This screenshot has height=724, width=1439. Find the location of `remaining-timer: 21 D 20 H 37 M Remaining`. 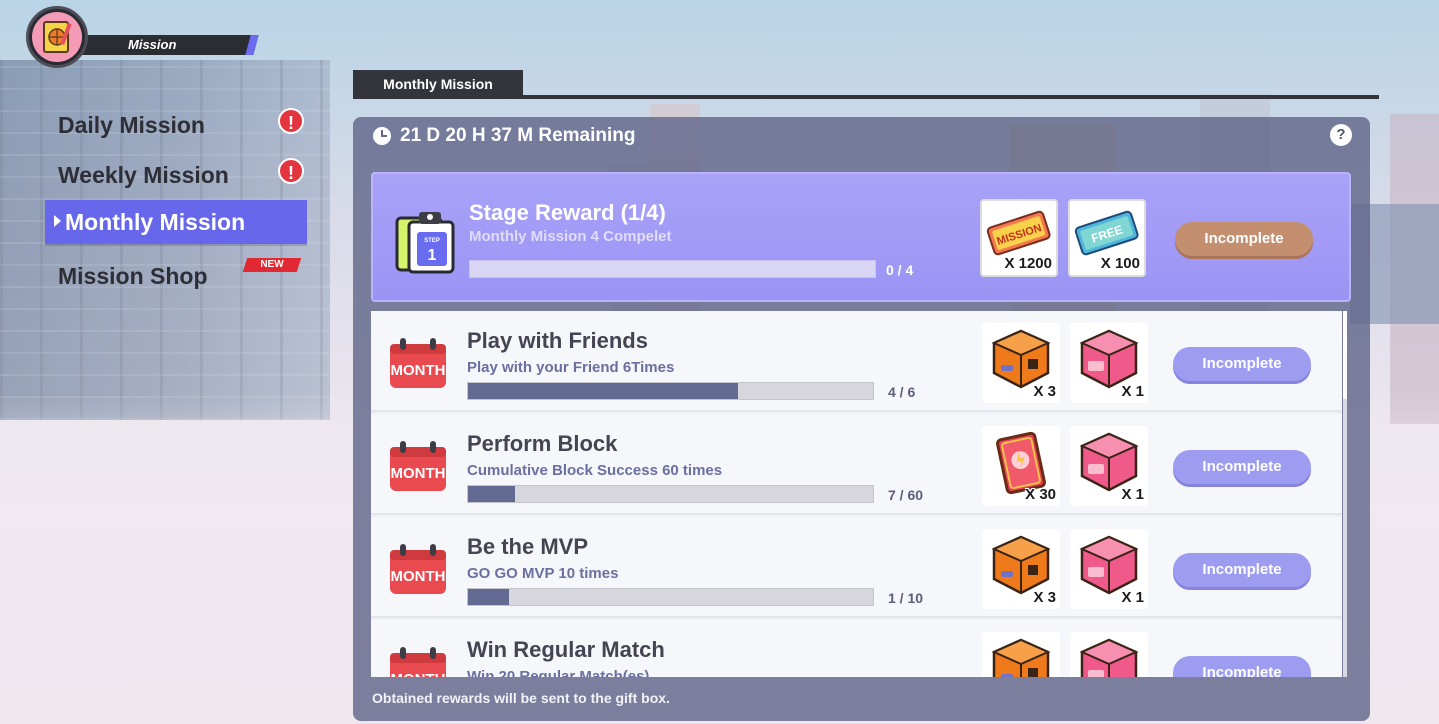

remaining-timer: 21 D 20 H 37 M Remaining is located at coordinates (504, 136).